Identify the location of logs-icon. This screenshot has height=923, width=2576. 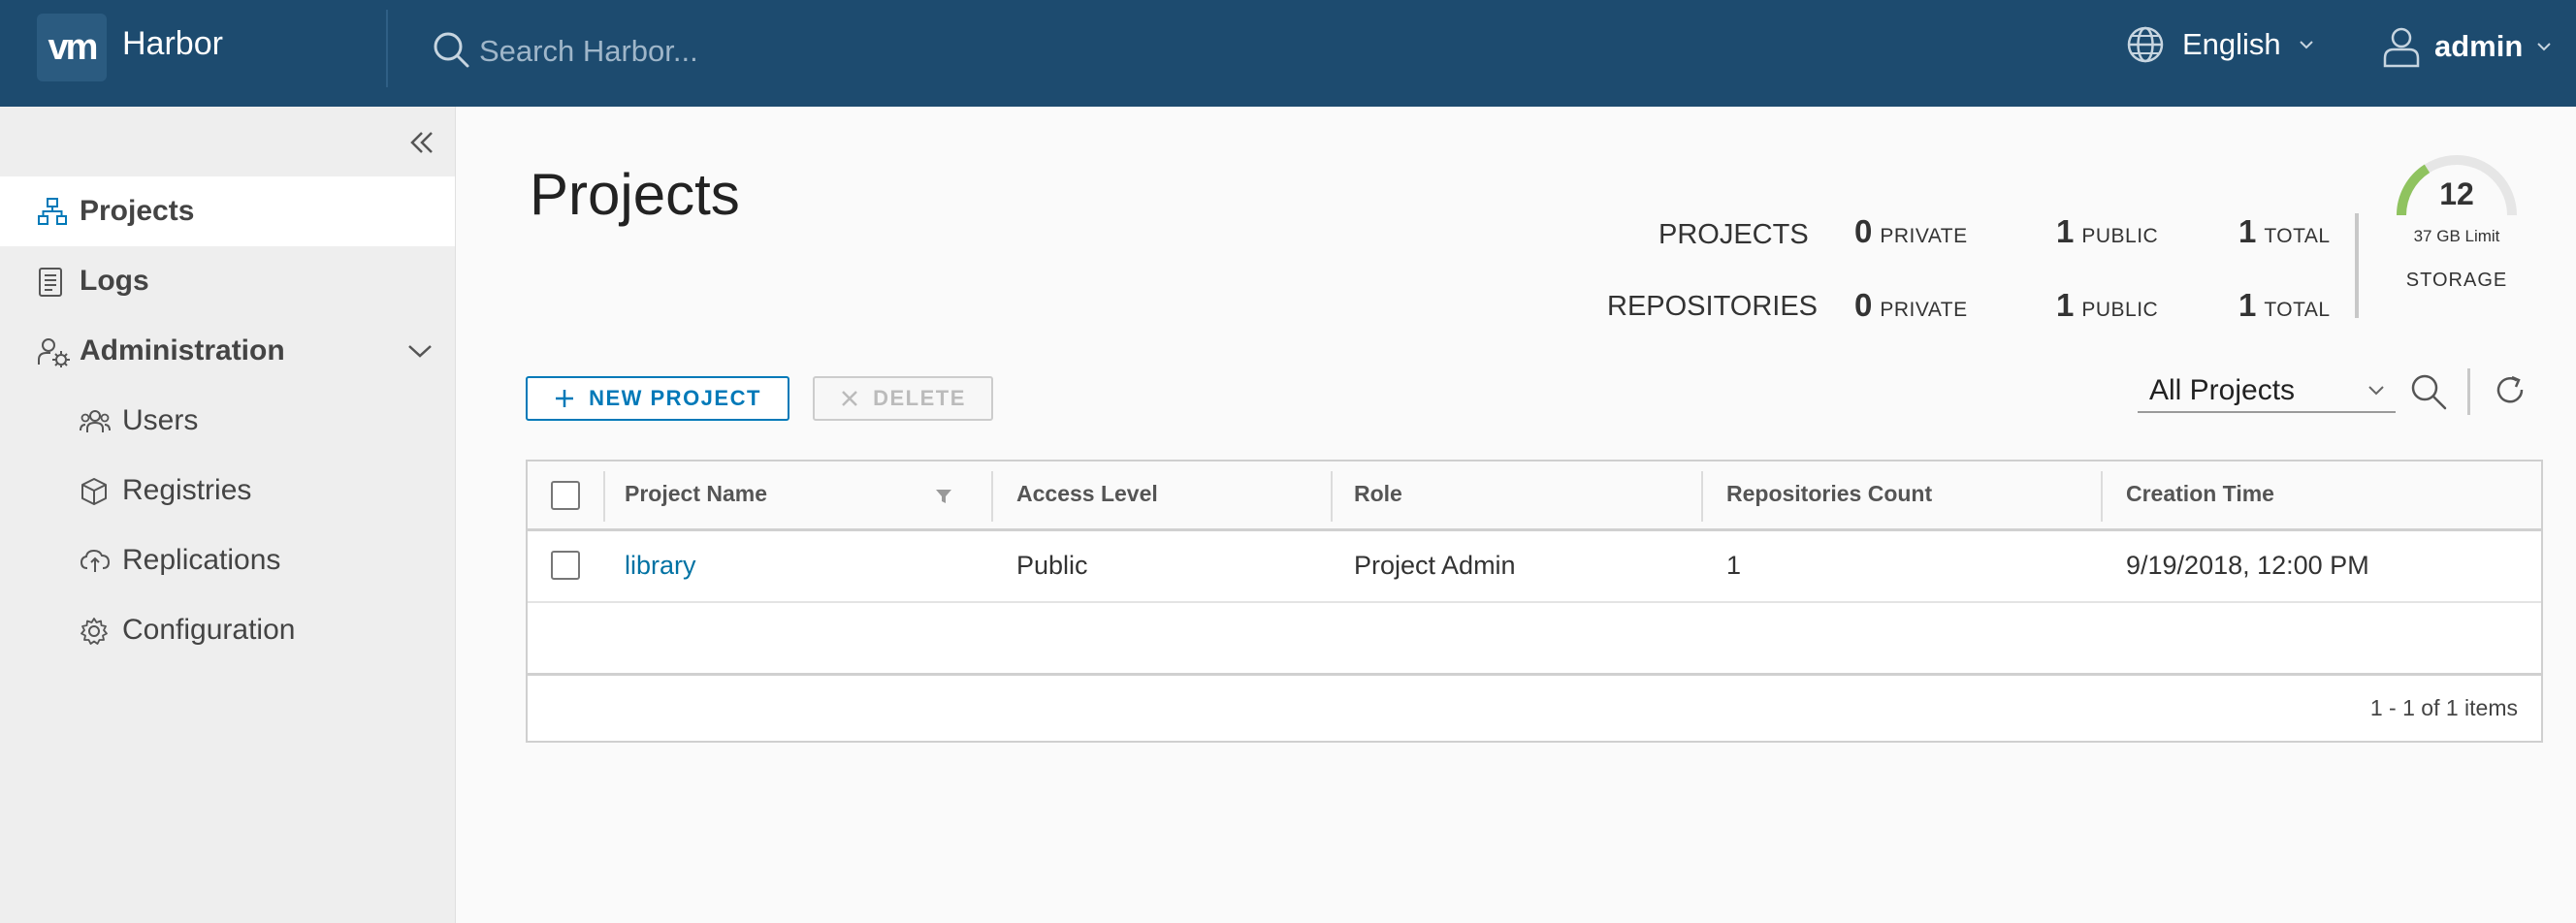
(50, 282).